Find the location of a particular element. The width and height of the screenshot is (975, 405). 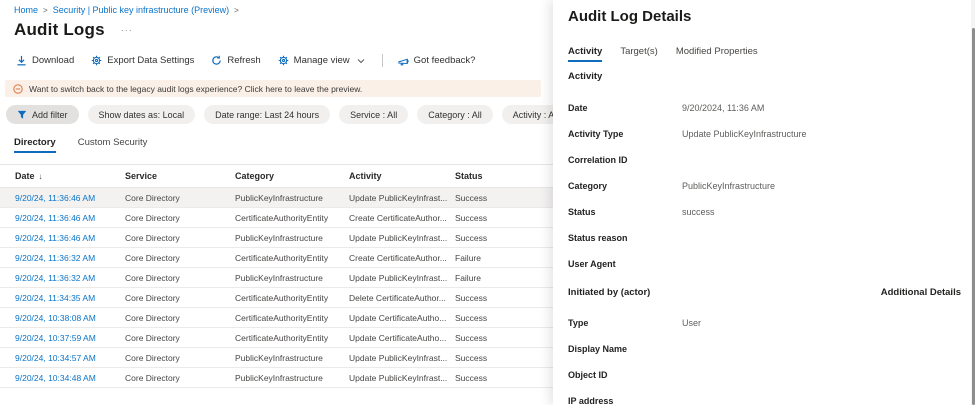

field-label: Correlation ID is located at coordinates (598, 160).